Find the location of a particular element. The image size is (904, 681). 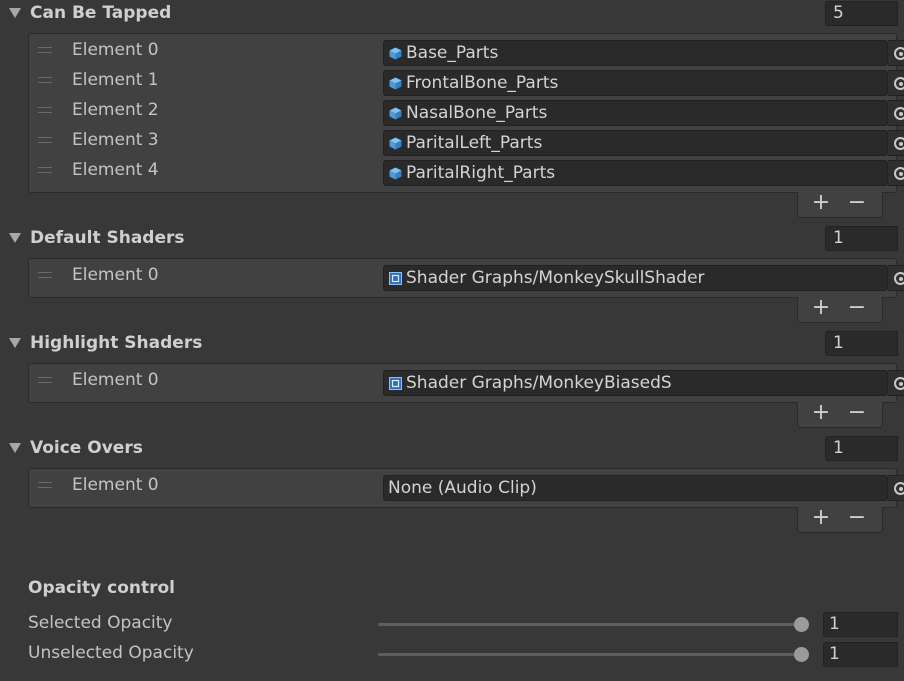

list-box-highlight-shaders: Element 0 Shader Graphs/MonkeyBiasedS is located at coordinates (466, 383).